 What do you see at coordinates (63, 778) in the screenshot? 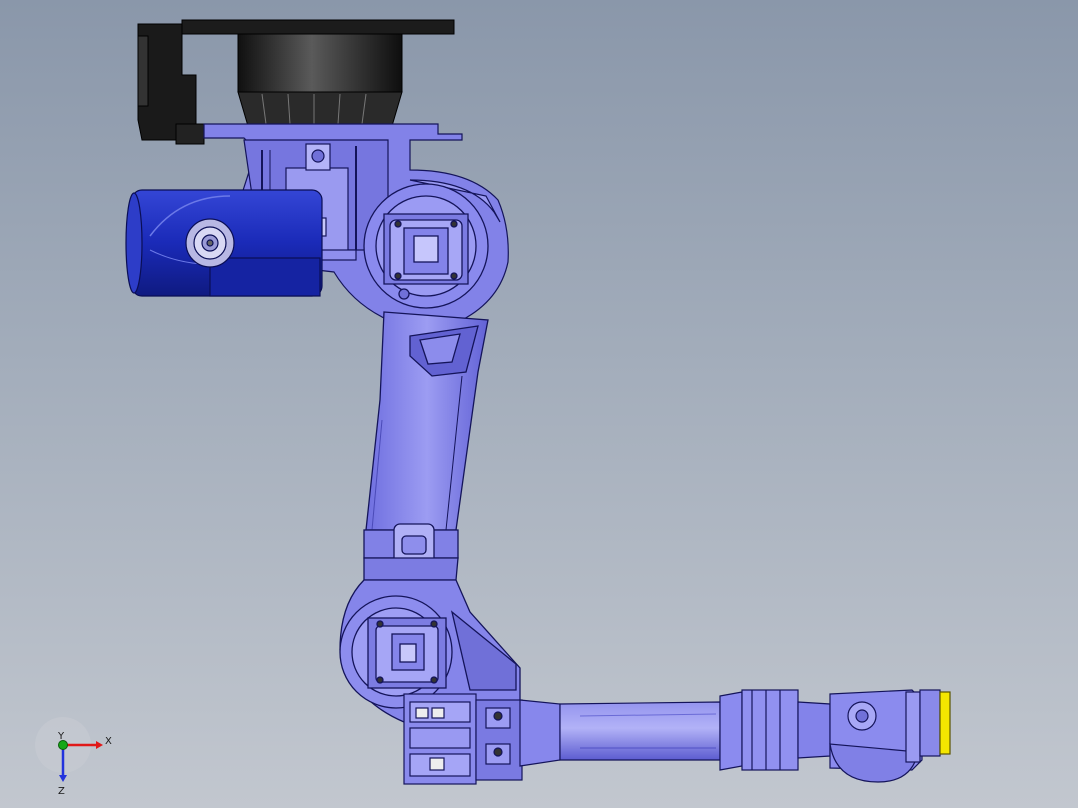
I see `z-arrowhead-icon` at bounding box center [63, 778].